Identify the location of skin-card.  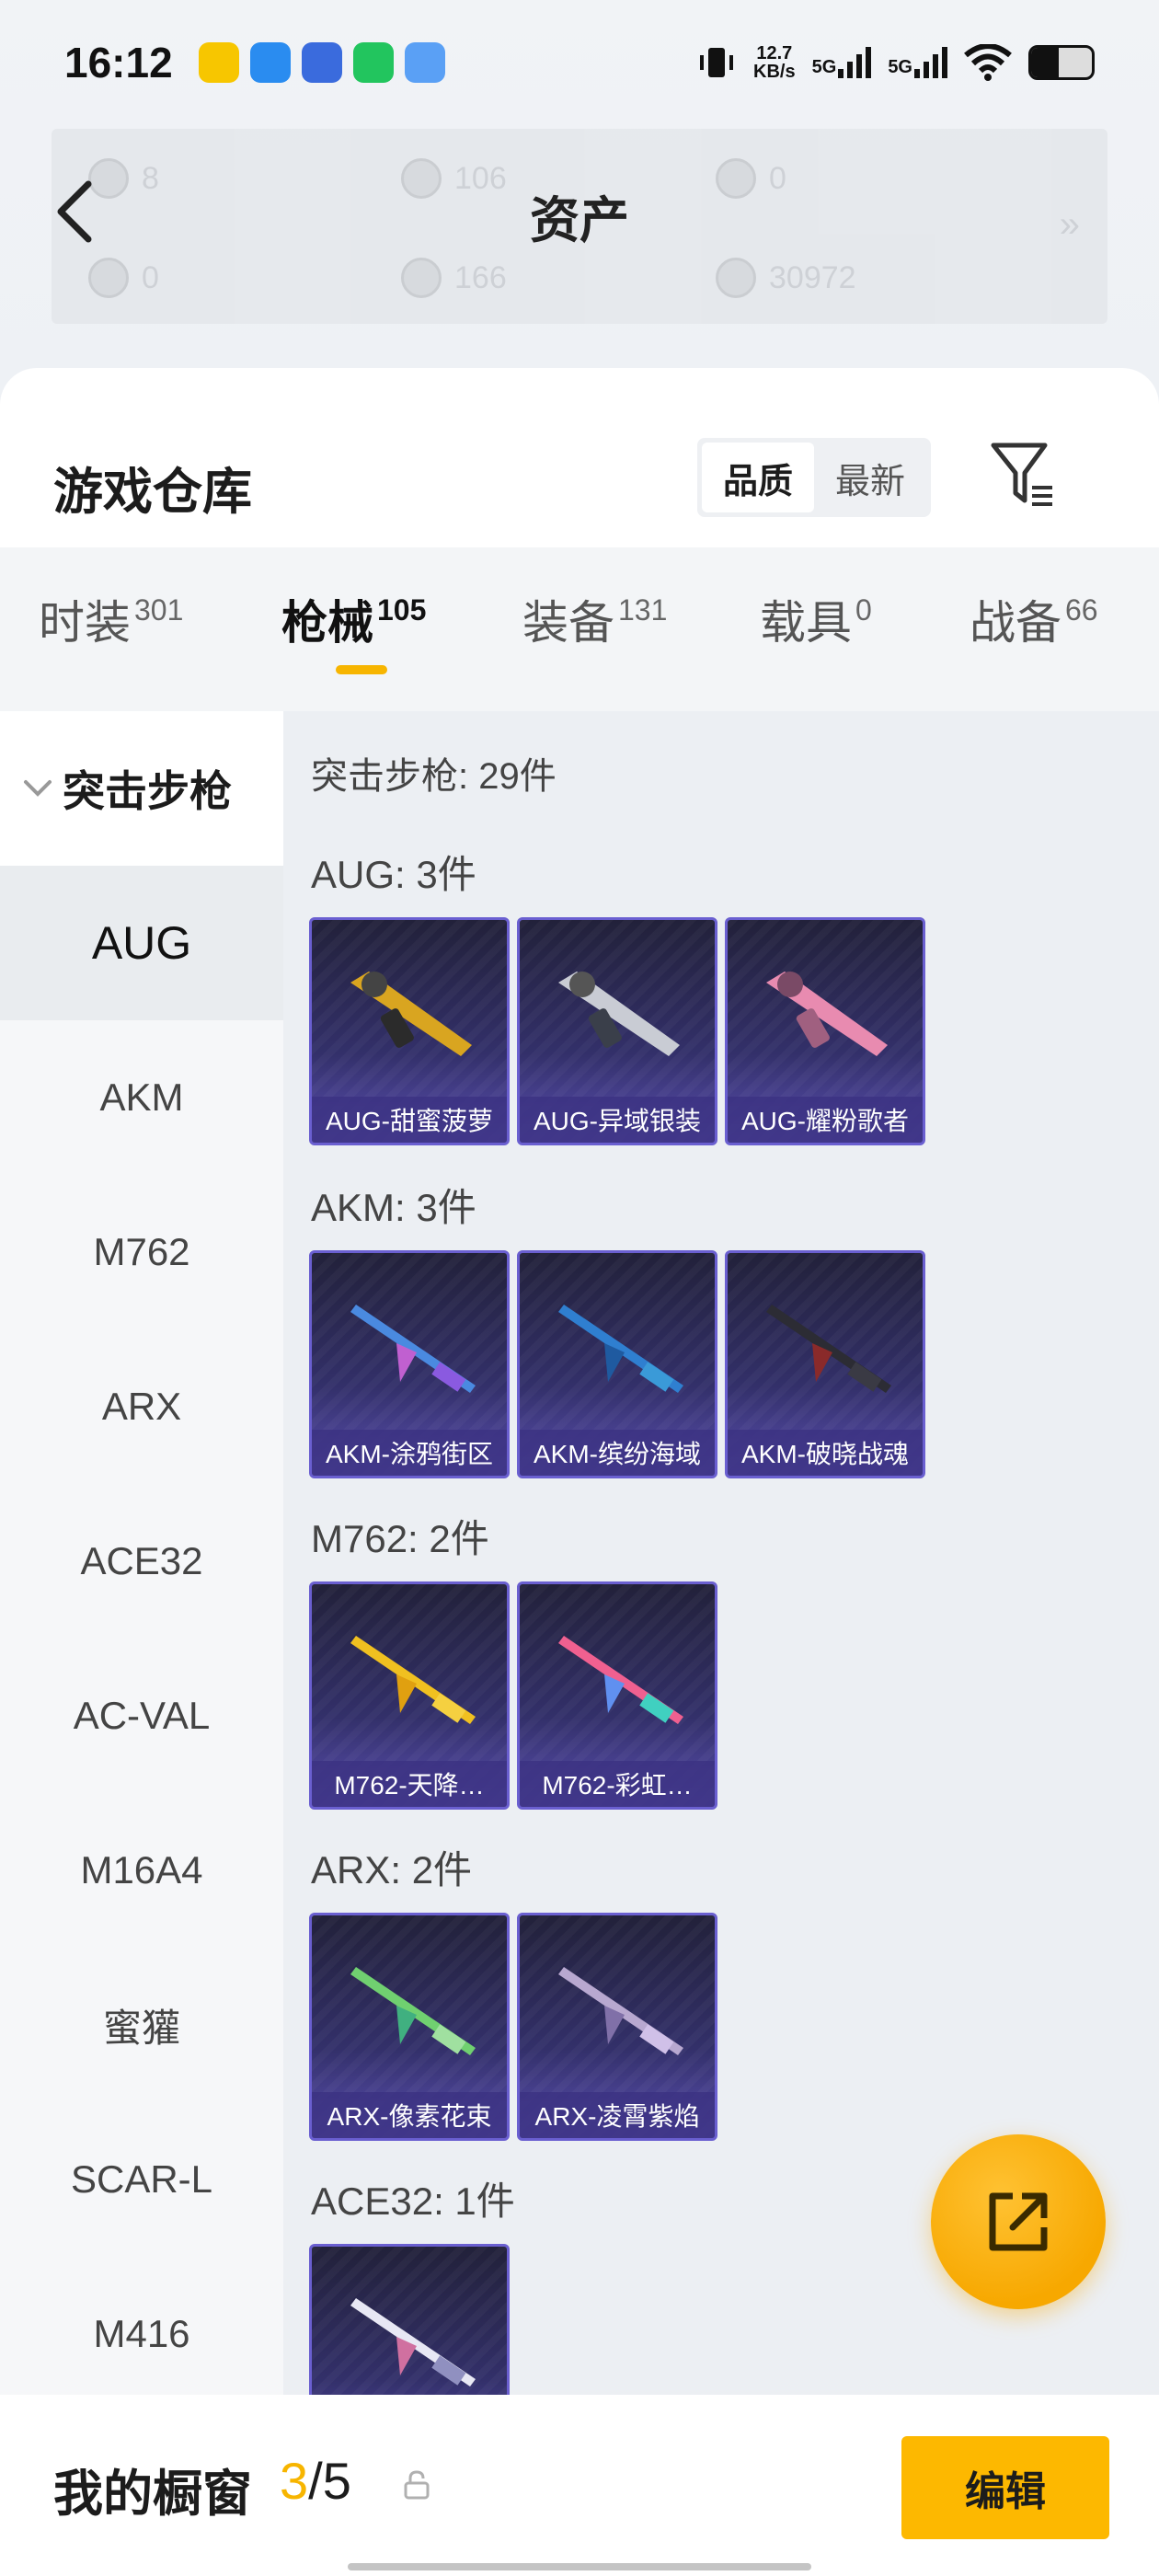
(409, 2319).